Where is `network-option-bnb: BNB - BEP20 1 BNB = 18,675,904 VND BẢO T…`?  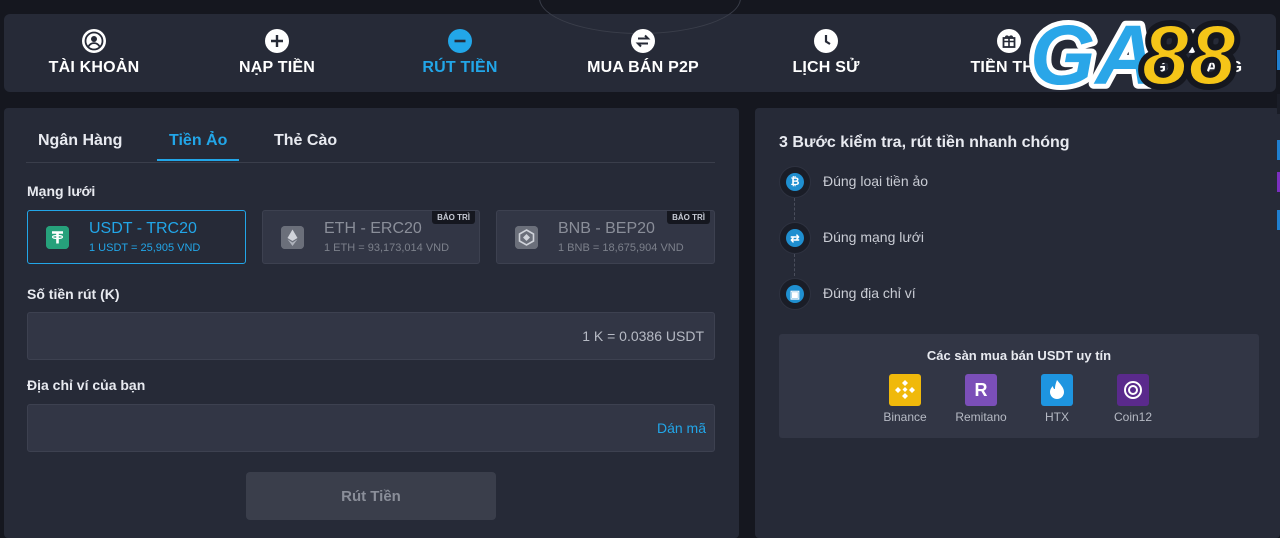
network-option-bnb: BNB - BEP20 1 BNB = 18,675,904 VND BẢO T… is located at coordinates (605, 237).